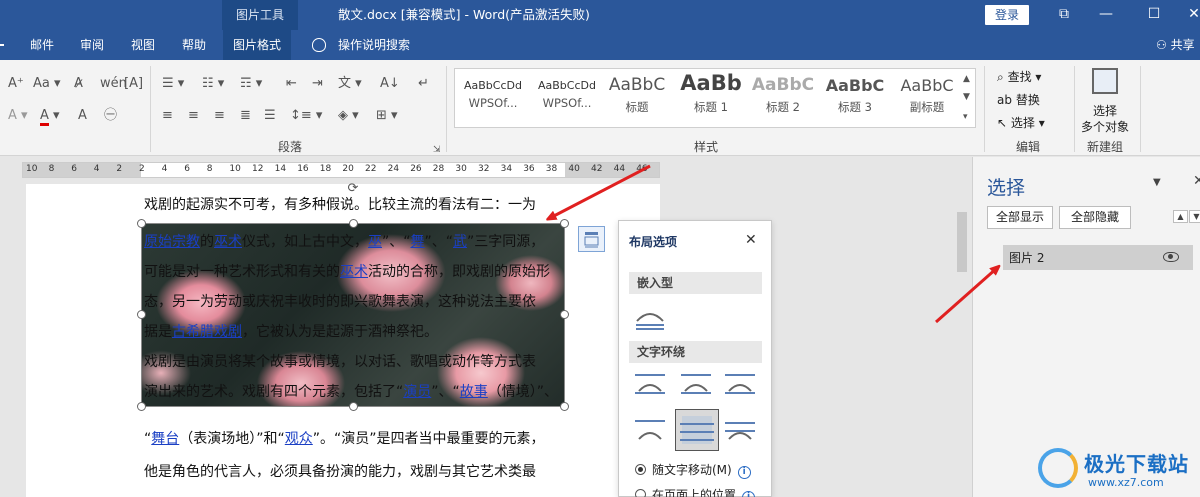 This screenshot has width=1200, height=497. Describe the element at coordinates (1194, 216) in the screenshot. I see `send-backward-icon: ▼` at that location.